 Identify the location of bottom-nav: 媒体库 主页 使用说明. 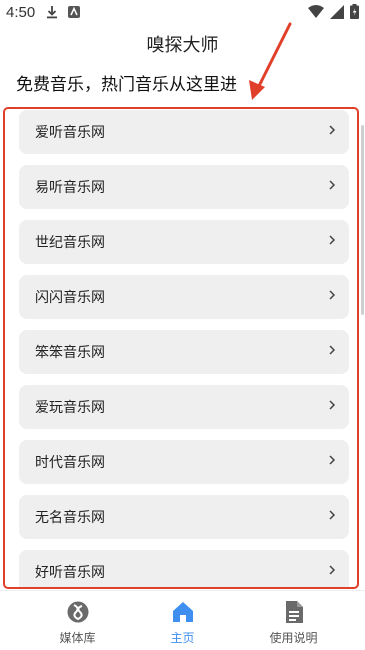
(182, 620).